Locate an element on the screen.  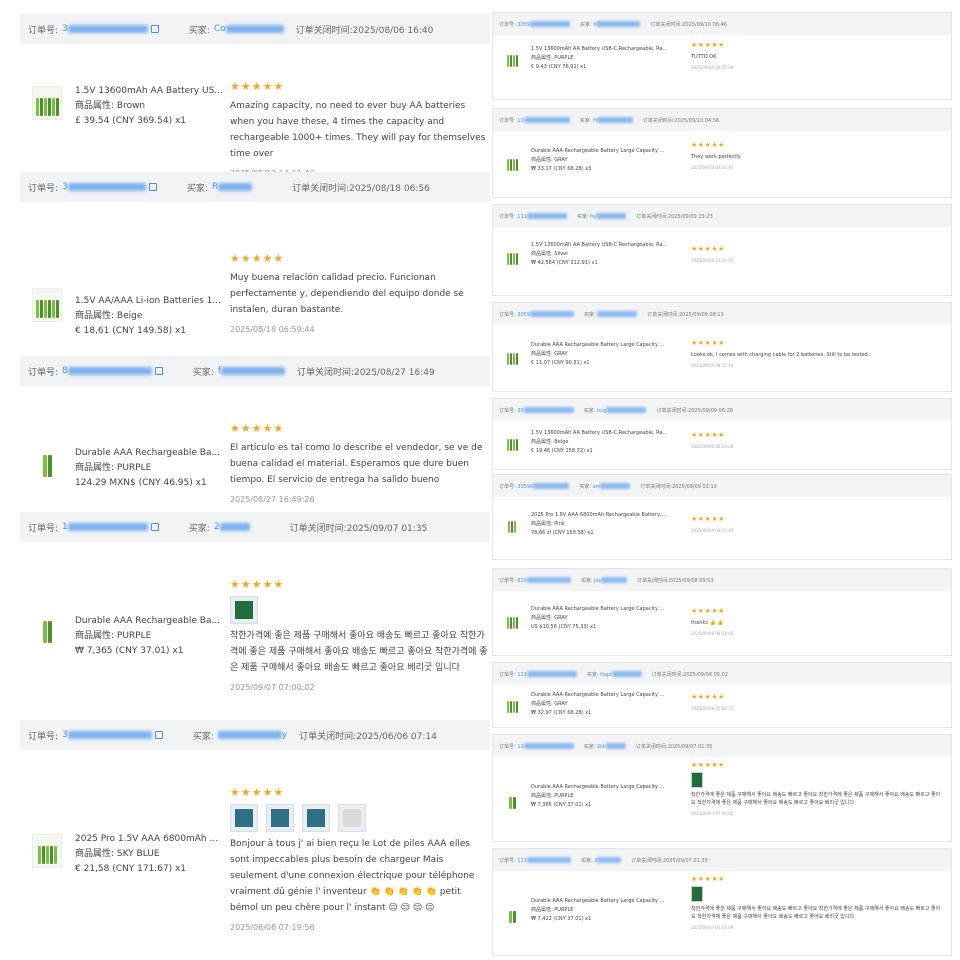
product-attribute: 商品属性: Beige is located at coordinates (109, 316).